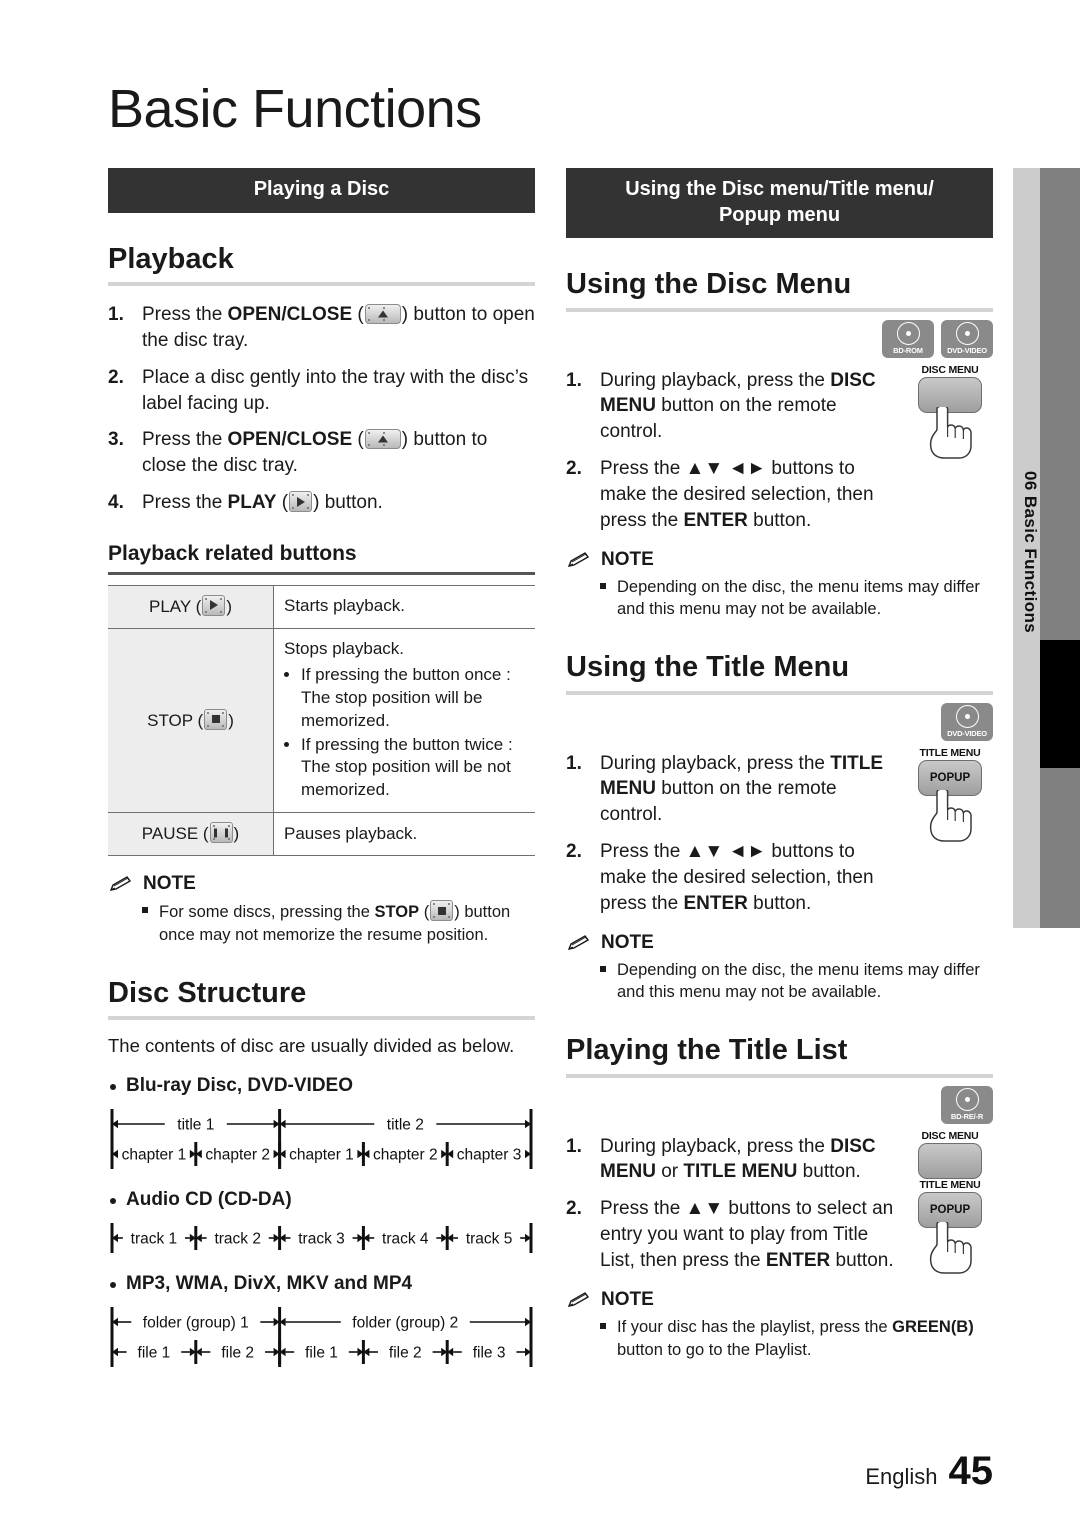  Describe the element at coordinates (191, 720) in the screenshot. I see `row-key: STOP ()` at that location.